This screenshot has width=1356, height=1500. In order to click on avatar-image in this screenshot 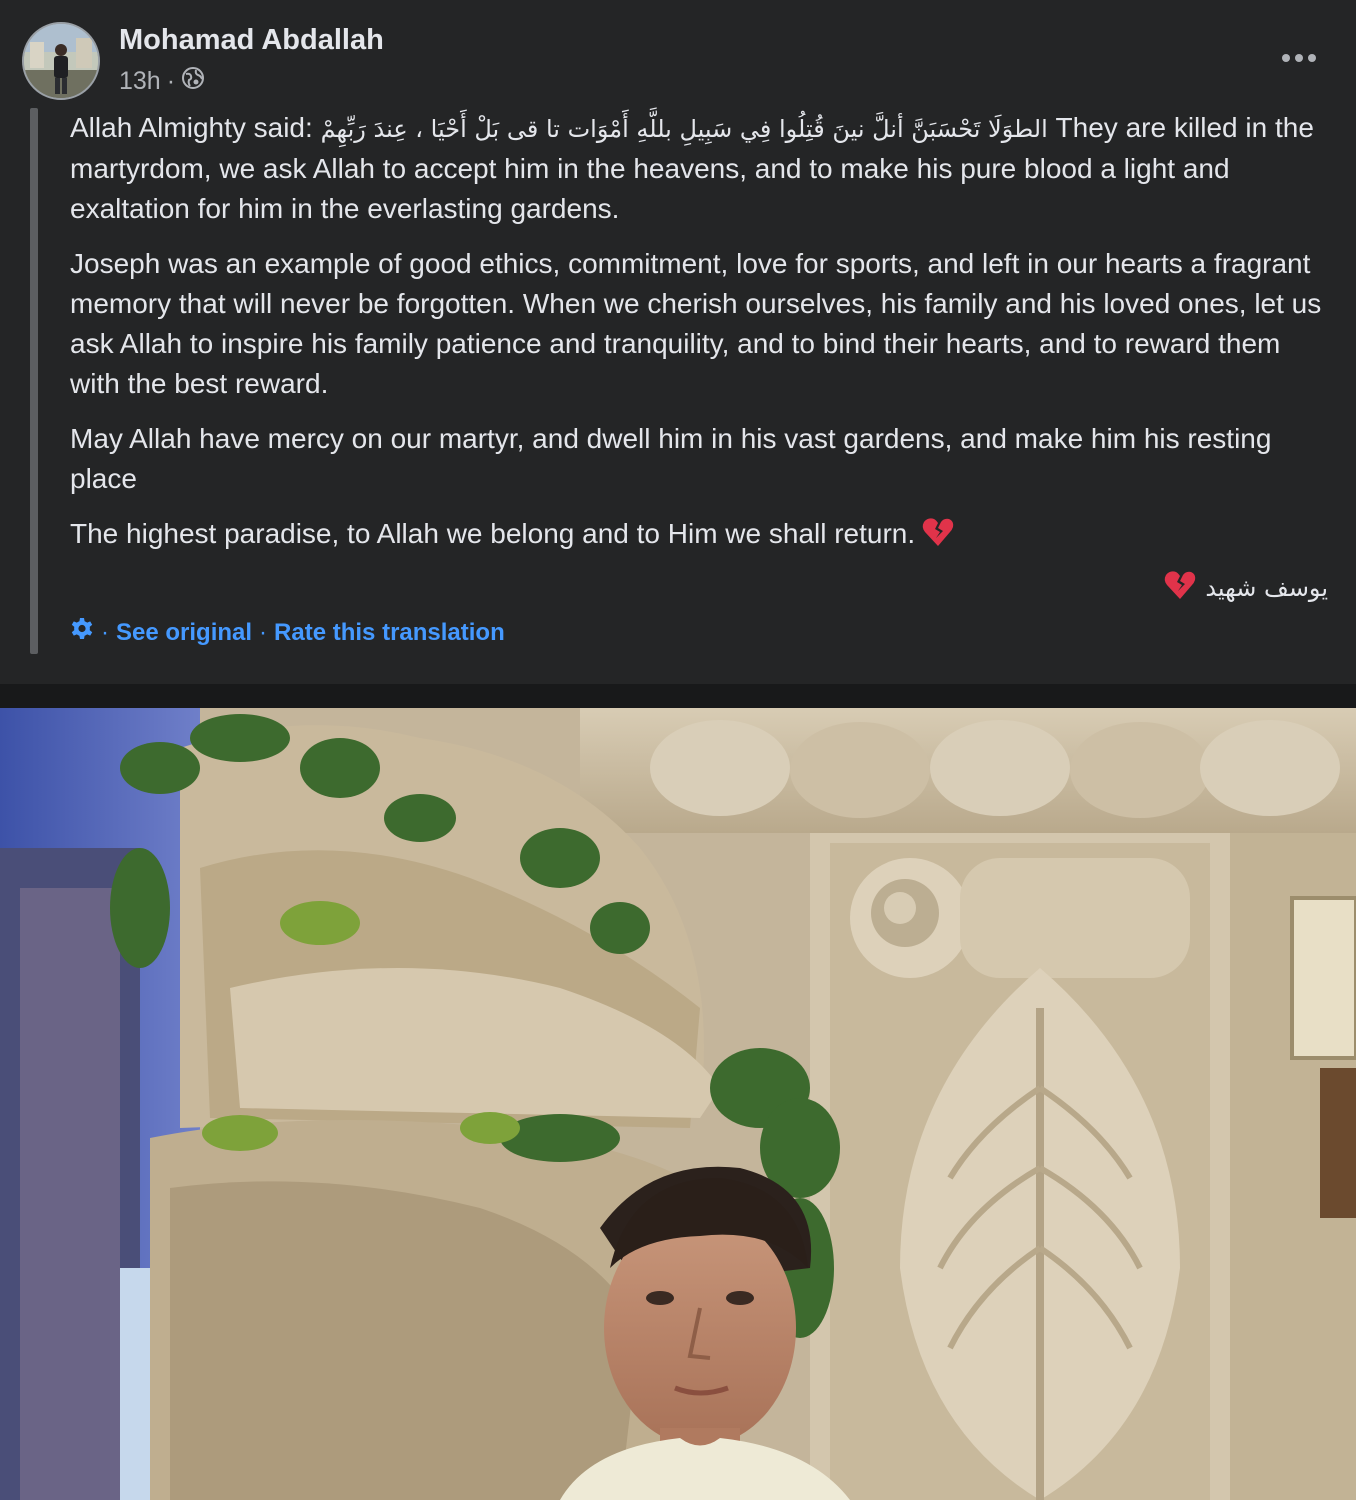, I will do `click(61, 61)`.